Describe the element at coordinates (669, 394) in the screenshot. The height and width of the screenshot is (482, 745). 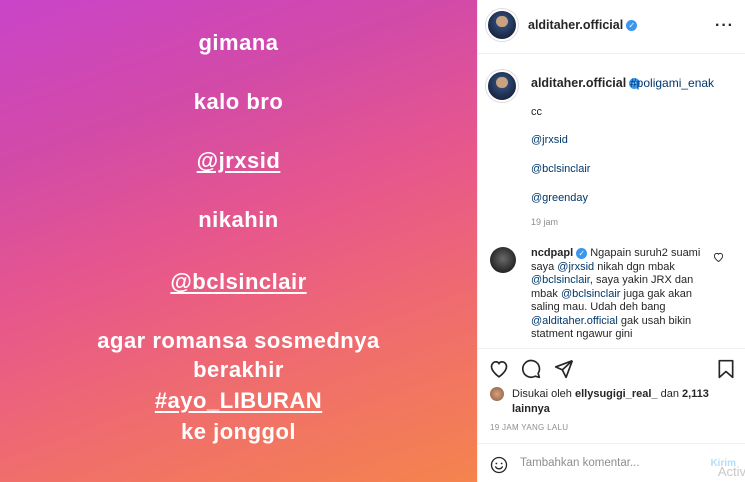
I see `likes-middle: dan` at that location.